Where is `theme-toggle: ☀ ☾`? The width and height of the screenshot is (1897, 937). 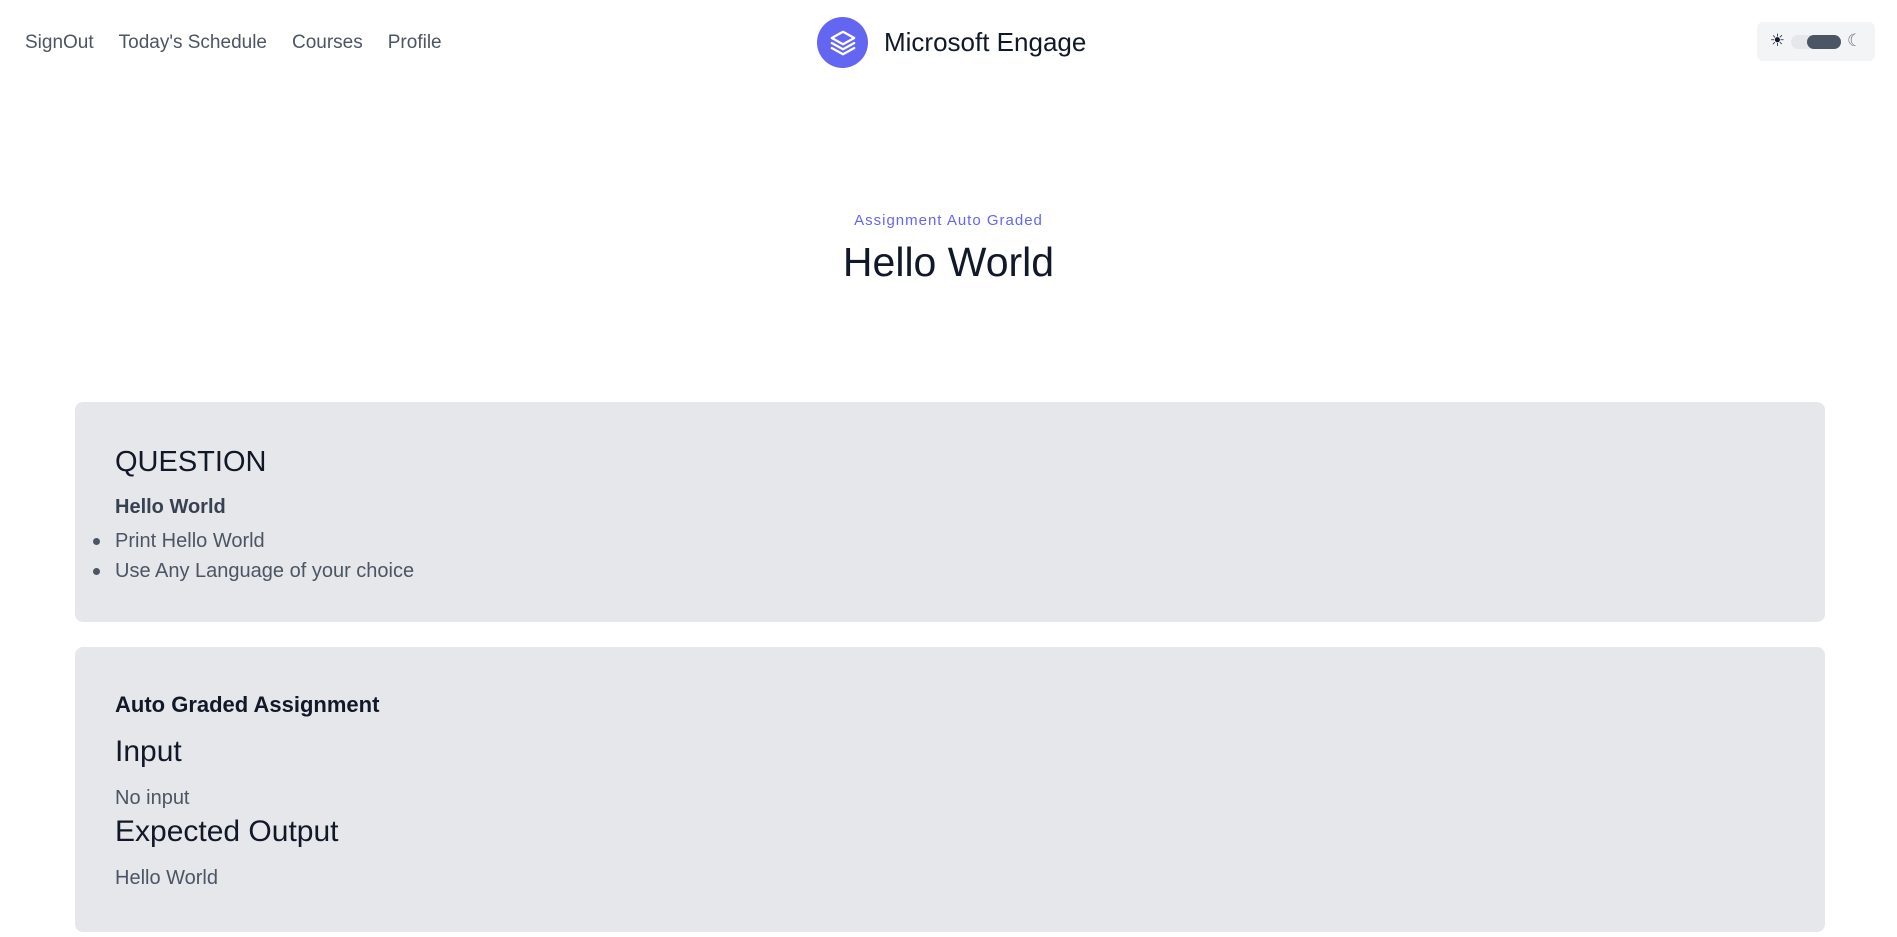 theme-toggle: ☀ ☾ is located at coordinates (1816, 41).